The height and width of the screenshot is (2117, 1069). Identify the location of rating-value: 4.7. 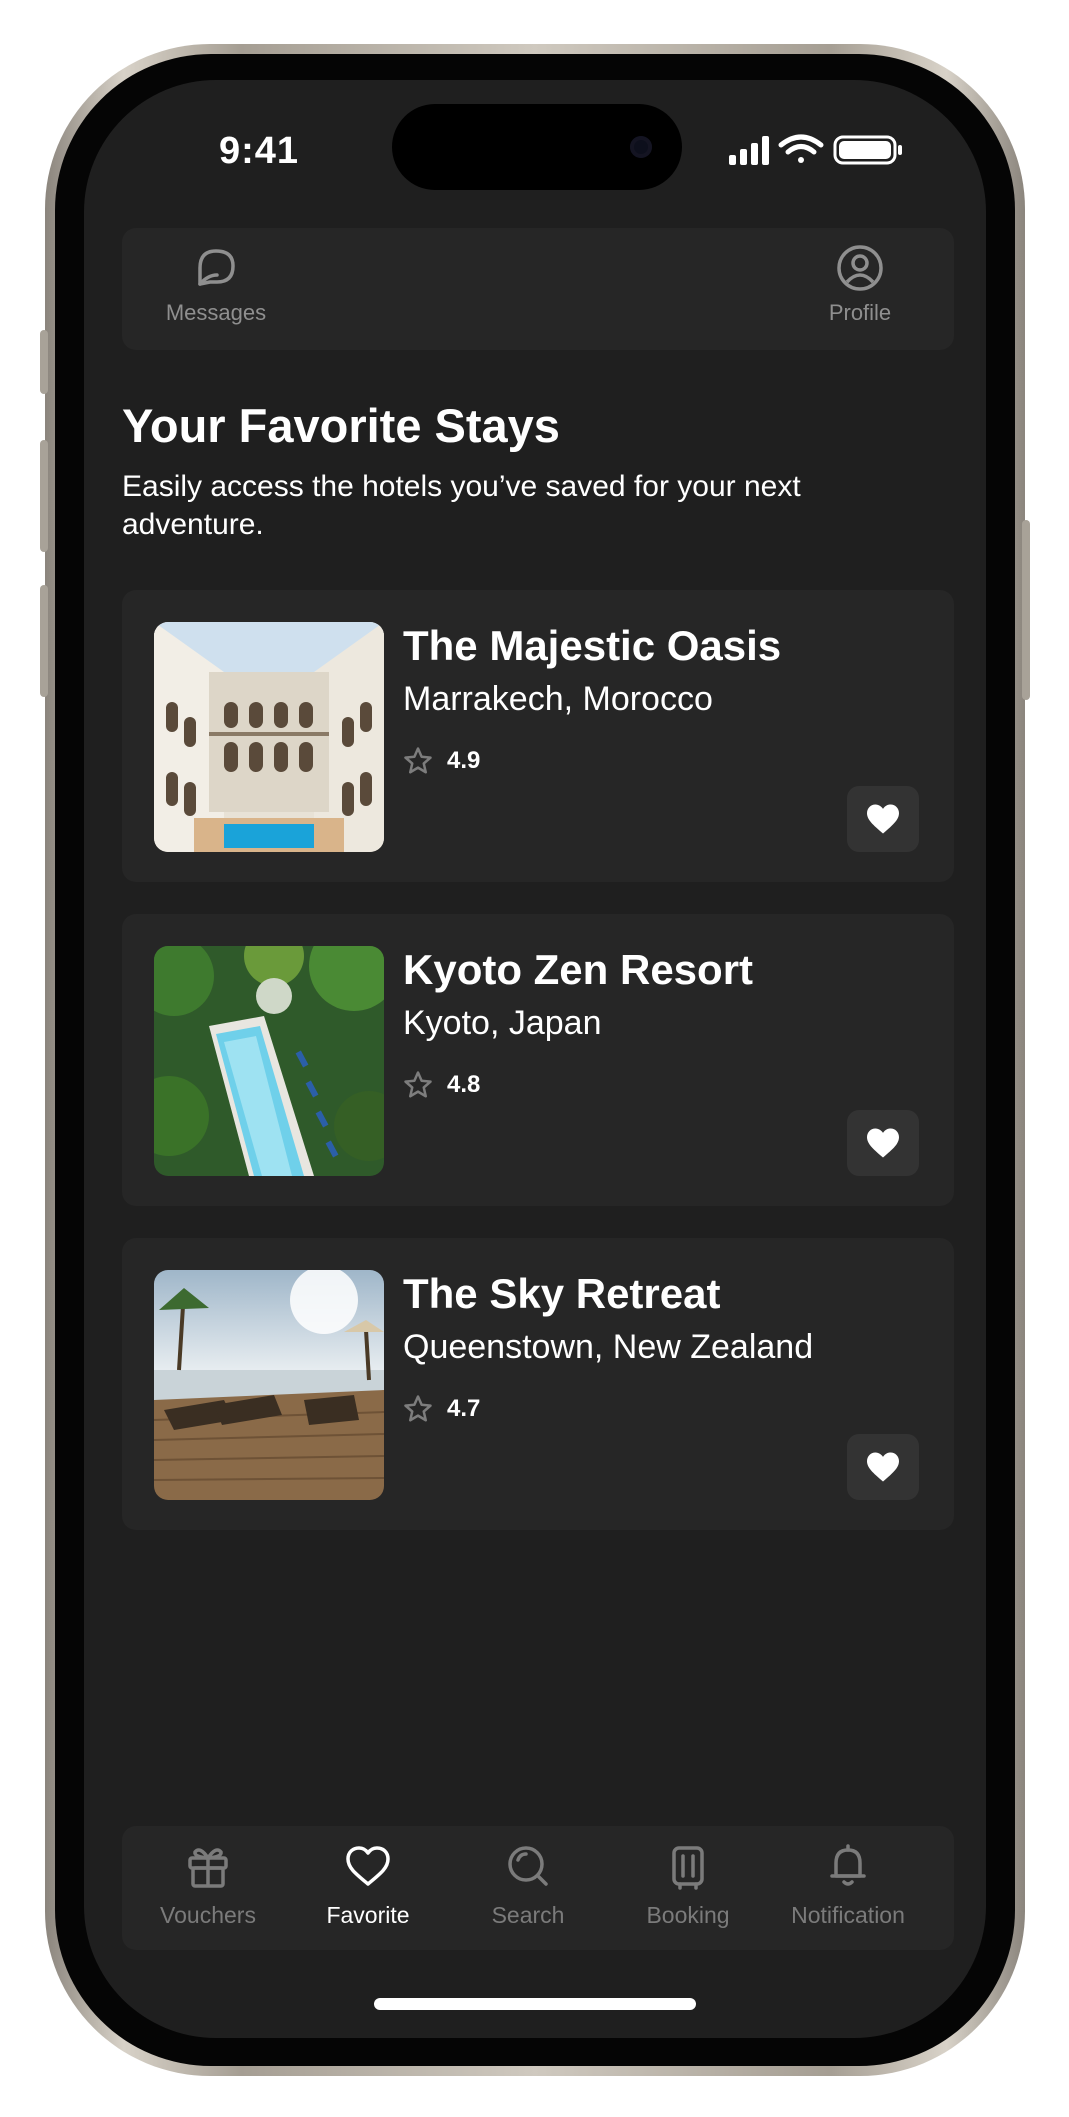
(464, 1408).